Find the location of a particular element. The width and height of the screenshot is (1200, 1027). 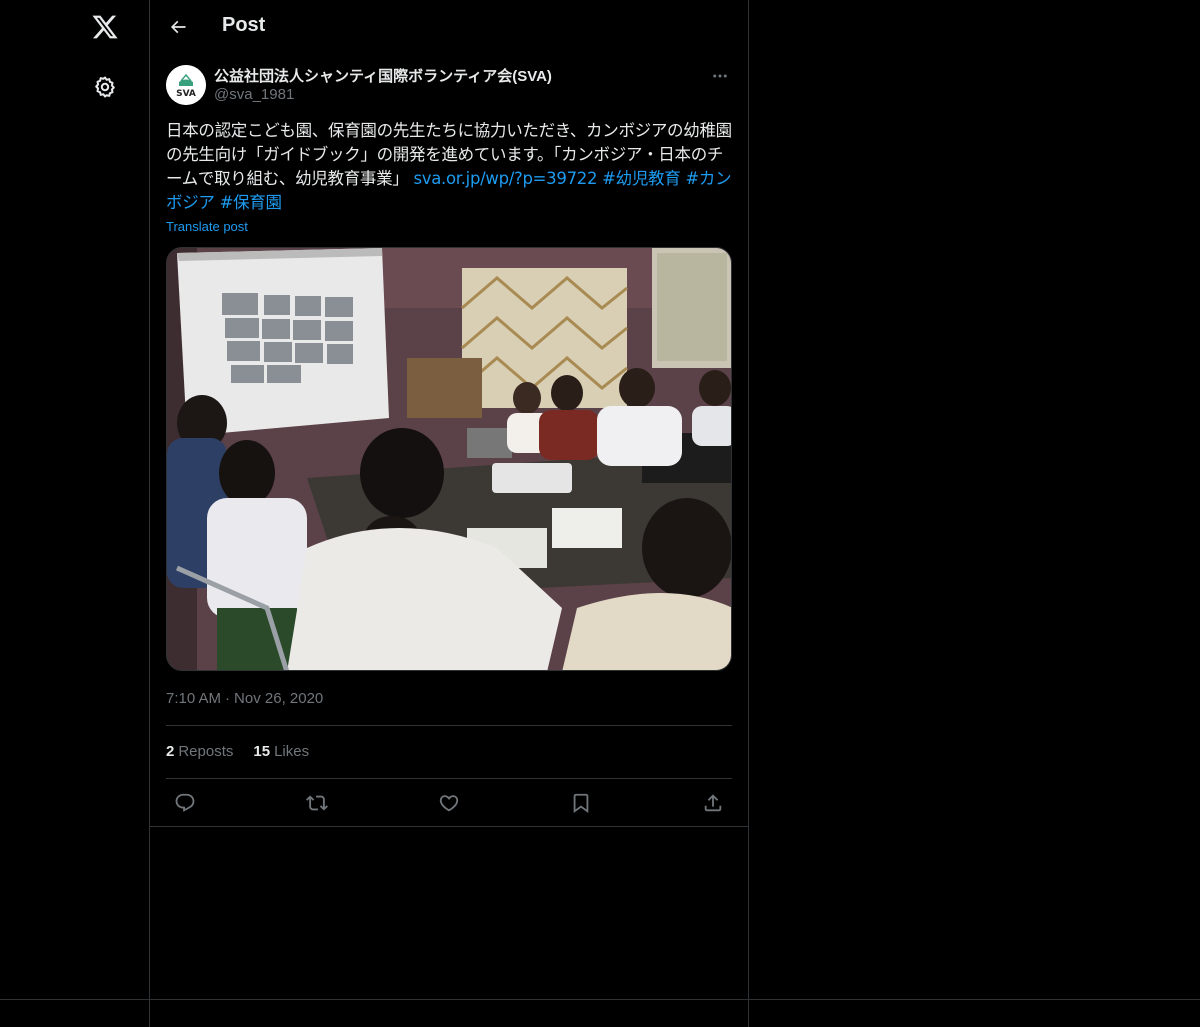

post-author: SVA 公益社団法人シャンティ国際ボランティア会(SVA) @sva_1981 is located at coordinates (449, 86).